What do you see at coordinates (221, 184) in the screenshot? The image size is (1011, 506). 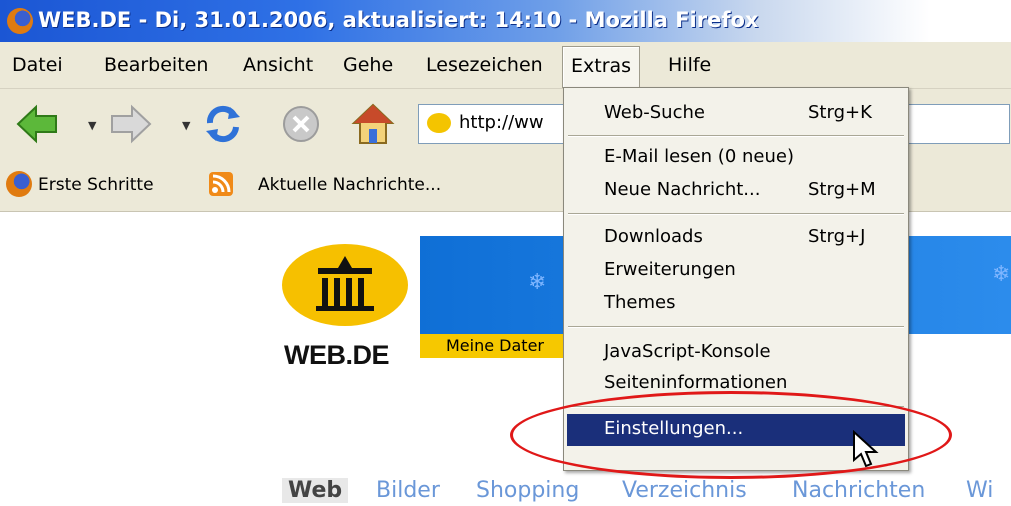 I see `rss-icon` at bounding box center [221, 184].